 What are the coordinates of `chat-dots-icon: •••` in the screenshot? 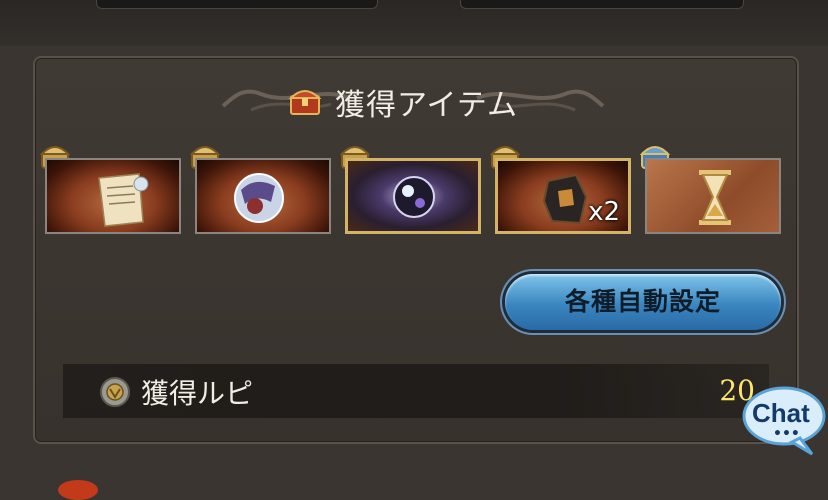 It's located at (786, 434).